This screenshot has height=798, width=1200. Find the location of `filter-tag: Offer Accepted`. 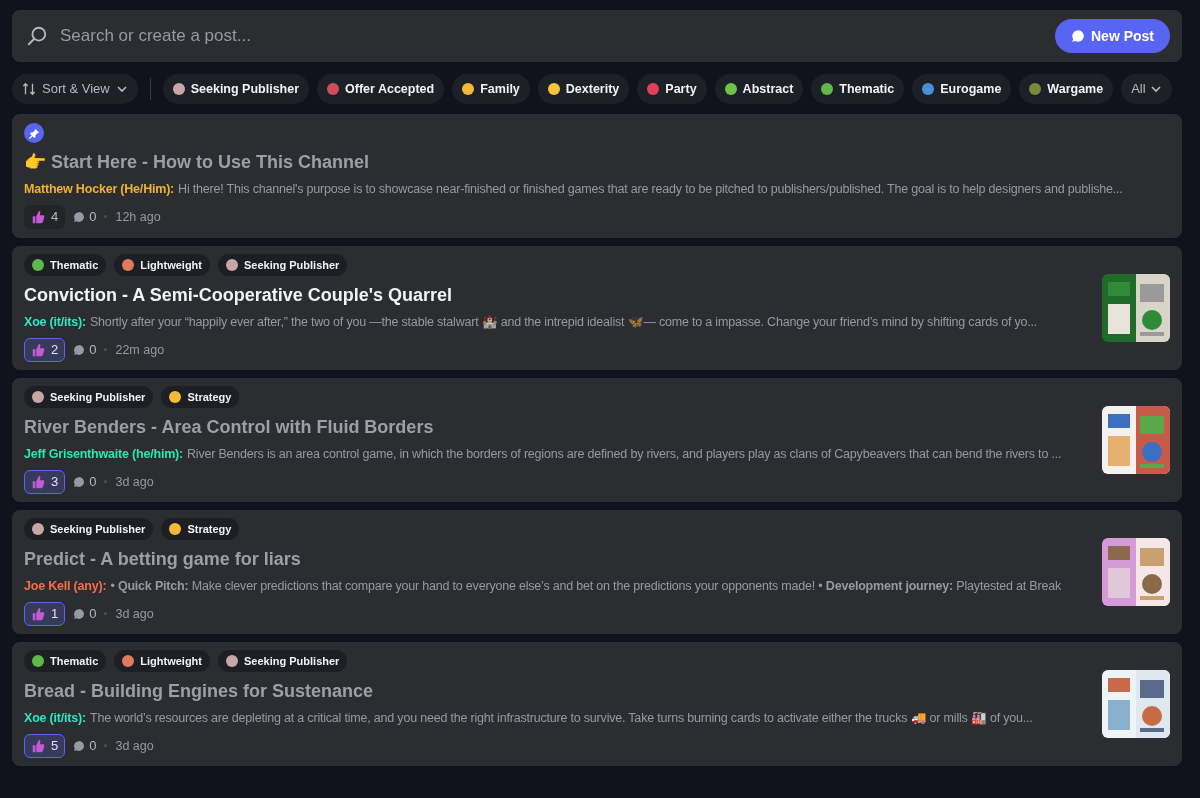

filter-tag: Offer Accepted is located at coordinates (381, 89).